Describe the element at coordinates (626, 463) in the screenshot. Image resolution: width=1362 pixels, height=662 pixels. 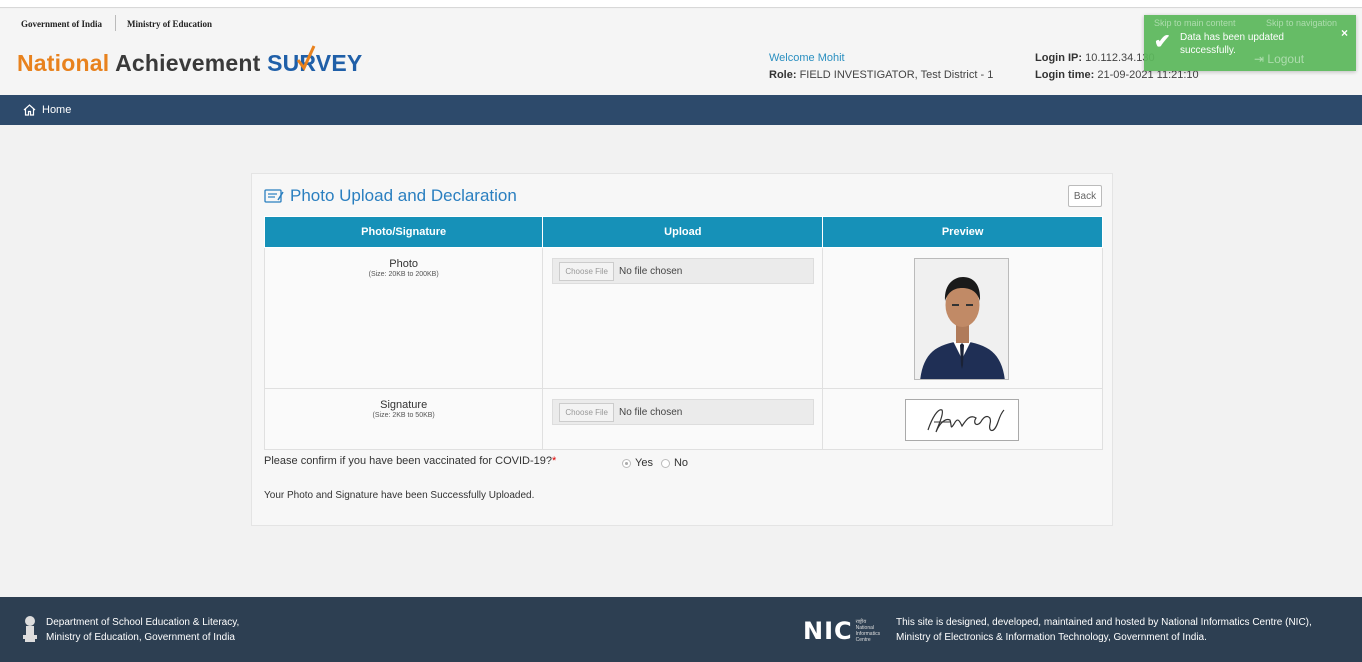
I see `covid-yes-radio` at that location.